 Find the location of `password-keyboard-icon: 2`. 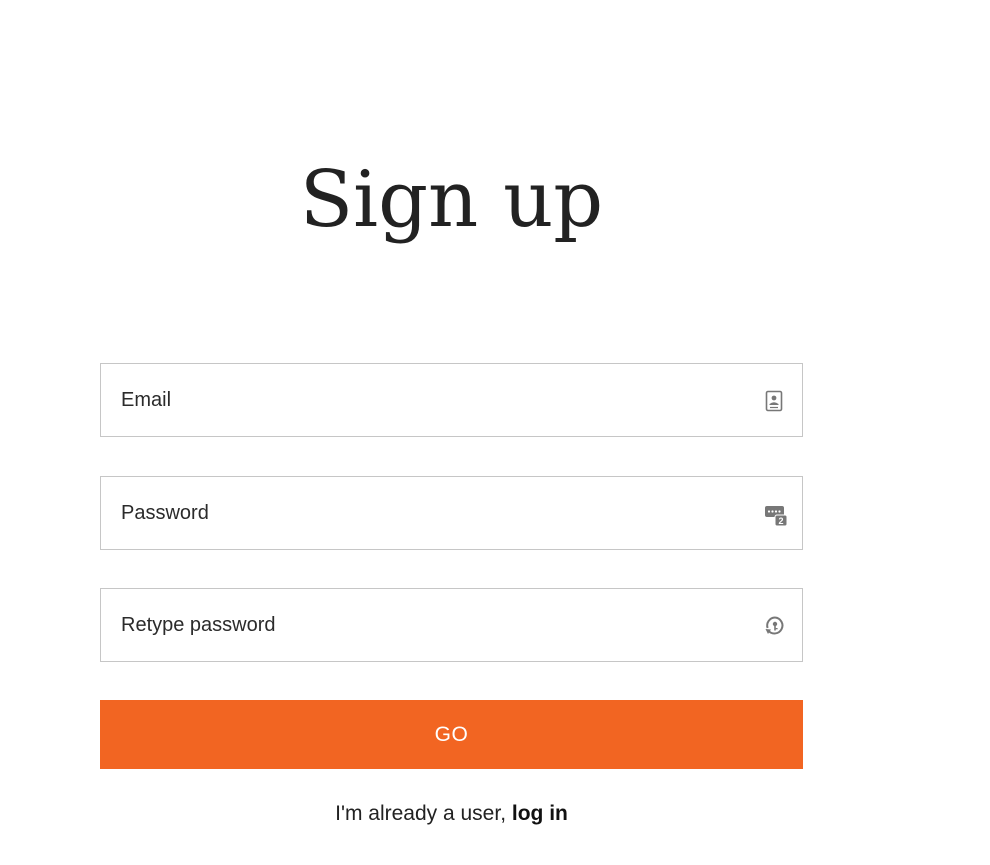

password-keyboard-icon: 2 is located at coordinates (776, 515).